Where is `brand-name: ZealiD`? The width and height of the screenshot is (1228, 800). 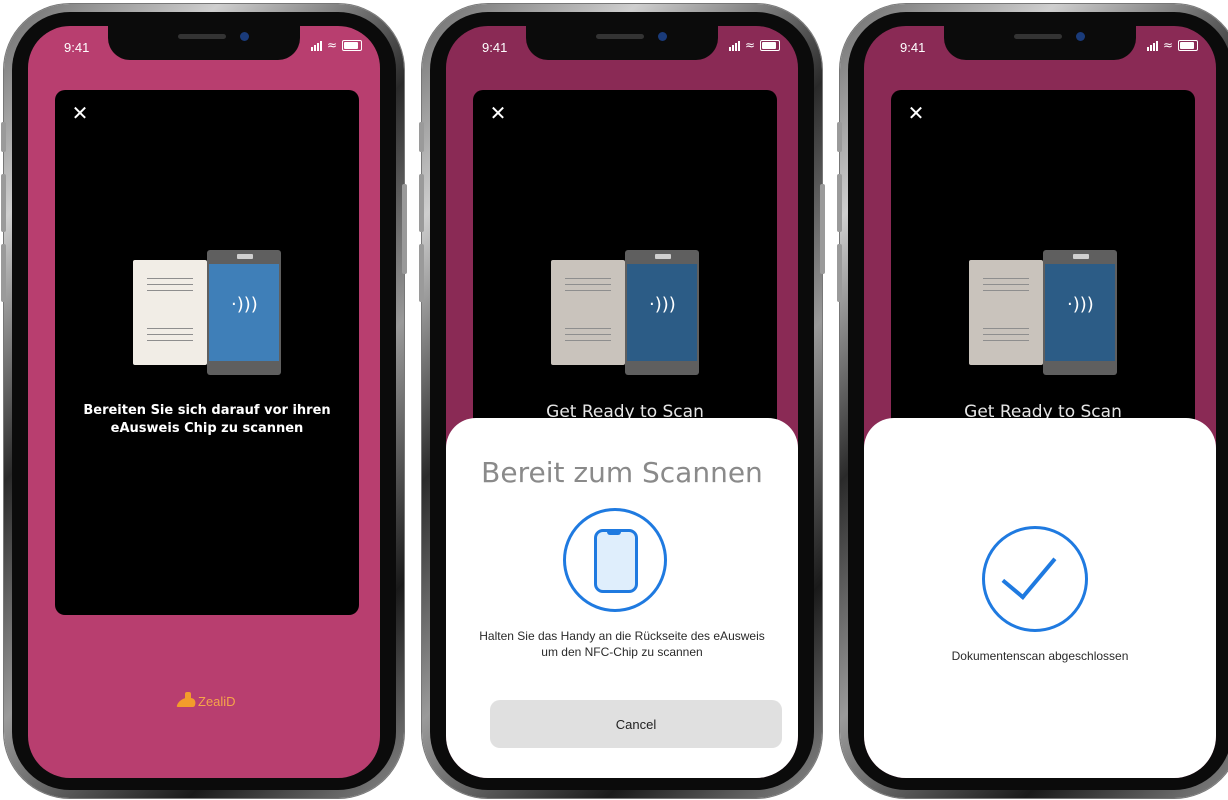 brand-name: ZealiD is located at coordinates (217, 701).